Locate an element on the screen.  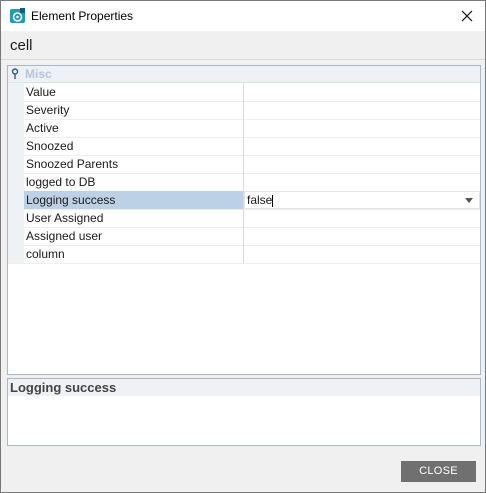
property-name: Value is located at coordinates (41, 92).